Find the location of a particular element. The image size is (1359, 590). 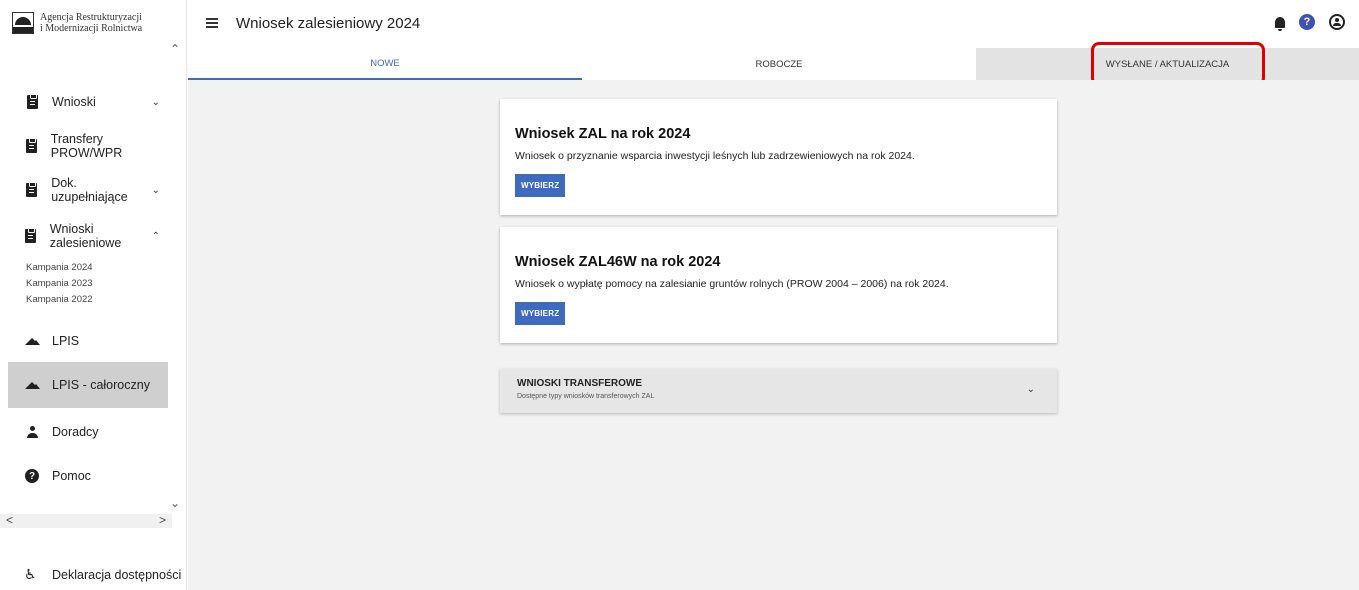

sidebar-item-label: Wnioski zalesieniowe is located at coordinates (85, 236).